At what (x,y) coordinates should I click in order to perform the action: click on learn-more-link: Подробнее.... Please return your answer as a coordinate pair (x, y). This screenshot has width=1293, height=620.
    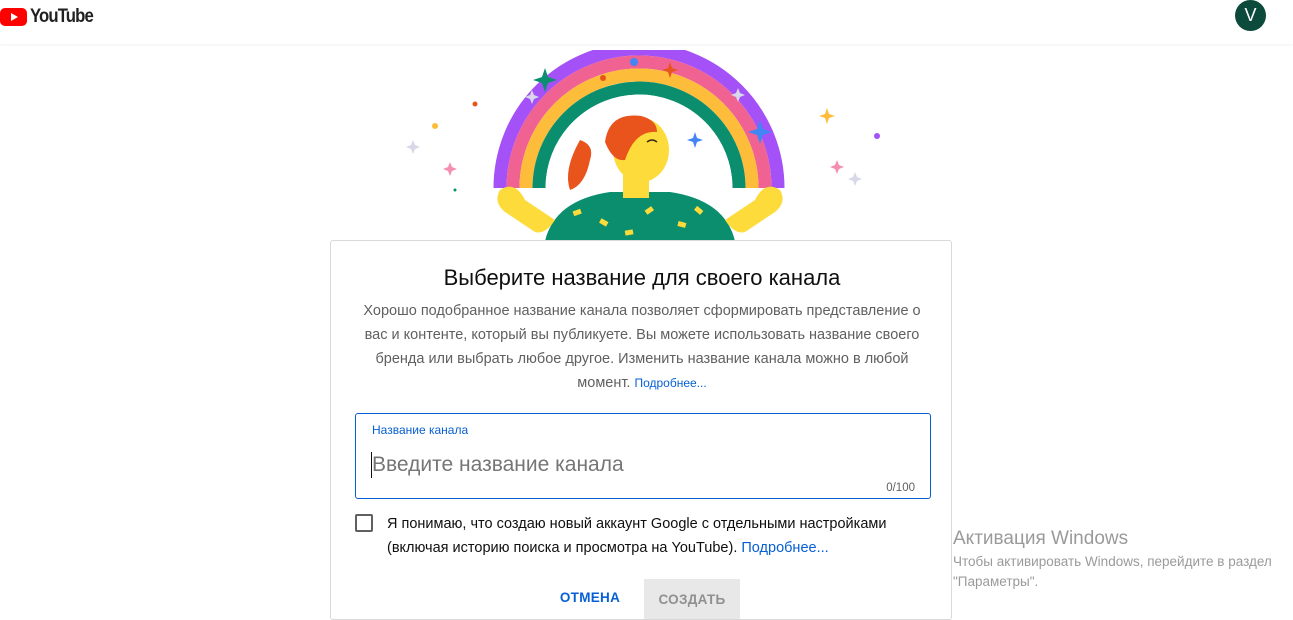
    Looking at the image, I should click on (670, 383).